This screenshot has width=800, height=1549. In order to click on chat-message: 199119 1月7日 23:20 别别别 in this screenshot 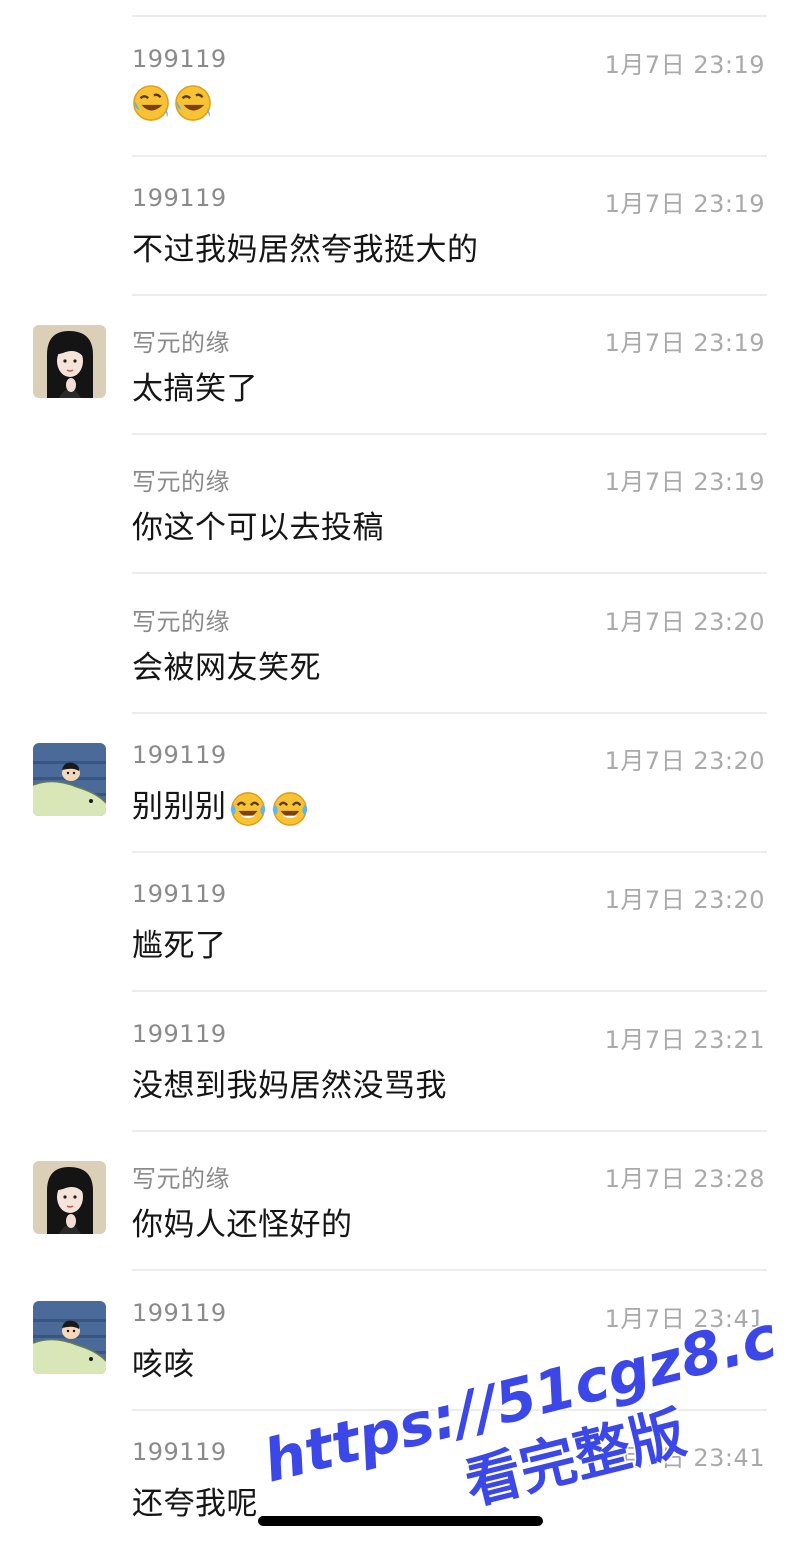, I will do `click(400, 783)`.